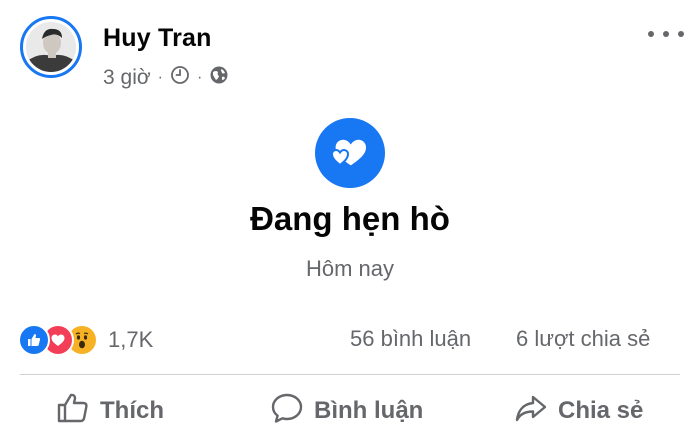 This screenshot has width=700, height=448. What do you see at coordinates (58, 340) in the screenshot?
I see `reaction-icons` at bounding box center [58, 340].